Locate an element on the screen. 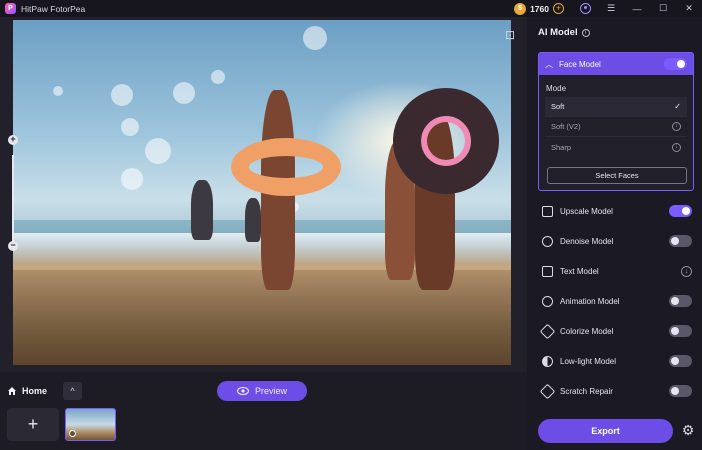 Image resolution: width=702 pixels, height=450 pixels. clock-icon is located at coordinates (72, 433).